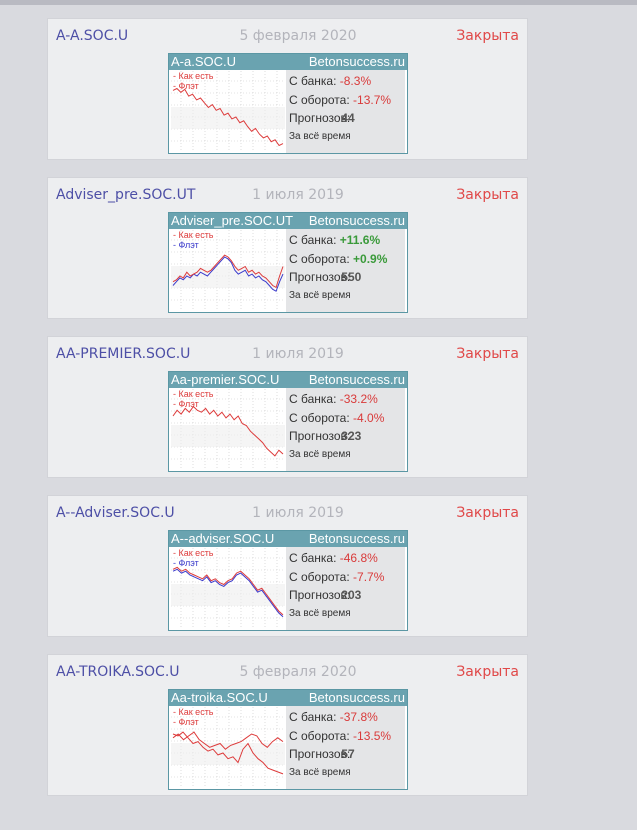  Describe the element at coordinates (115, 513) in the screenshot. I see `signal-name-link: A--Adviser.SOC.U` at that location.